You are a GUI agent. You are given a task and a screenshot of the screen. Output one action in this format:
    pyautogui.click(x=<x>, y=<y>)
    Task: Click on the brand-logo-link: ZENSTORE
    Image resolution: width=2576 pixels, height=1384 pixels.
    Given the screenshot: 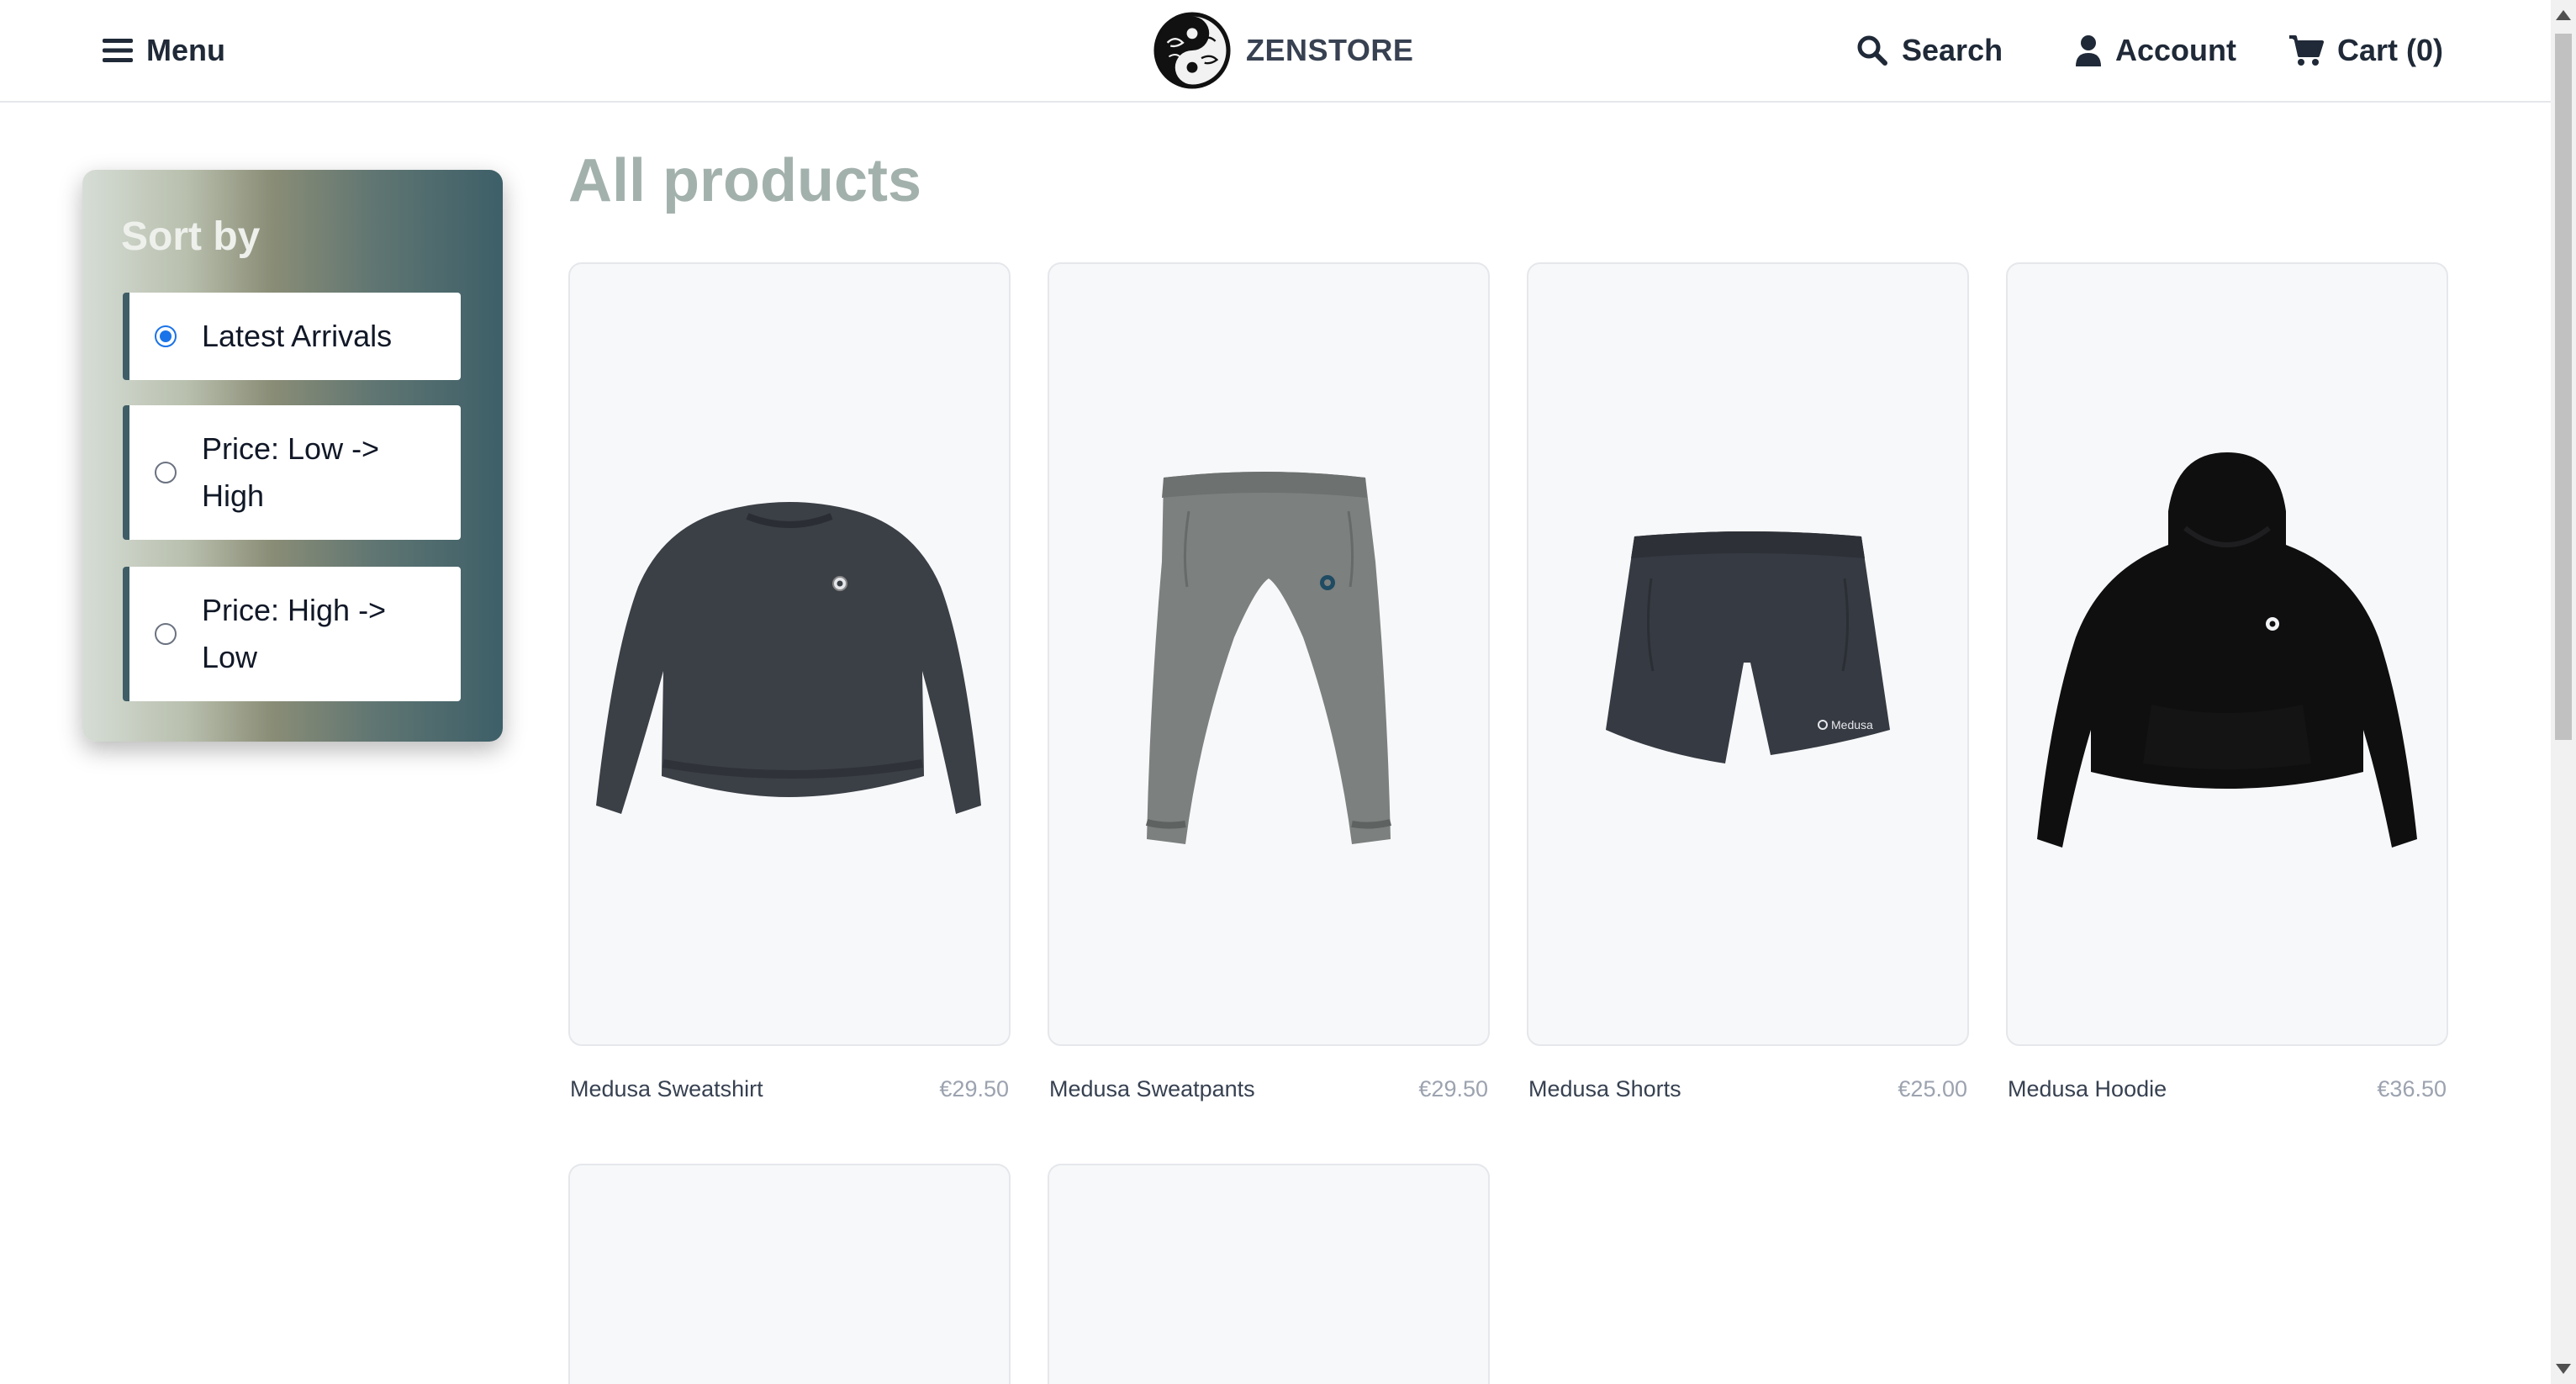 What is the action you would take?
    pyautogui.click(x=1283, y=50)
    